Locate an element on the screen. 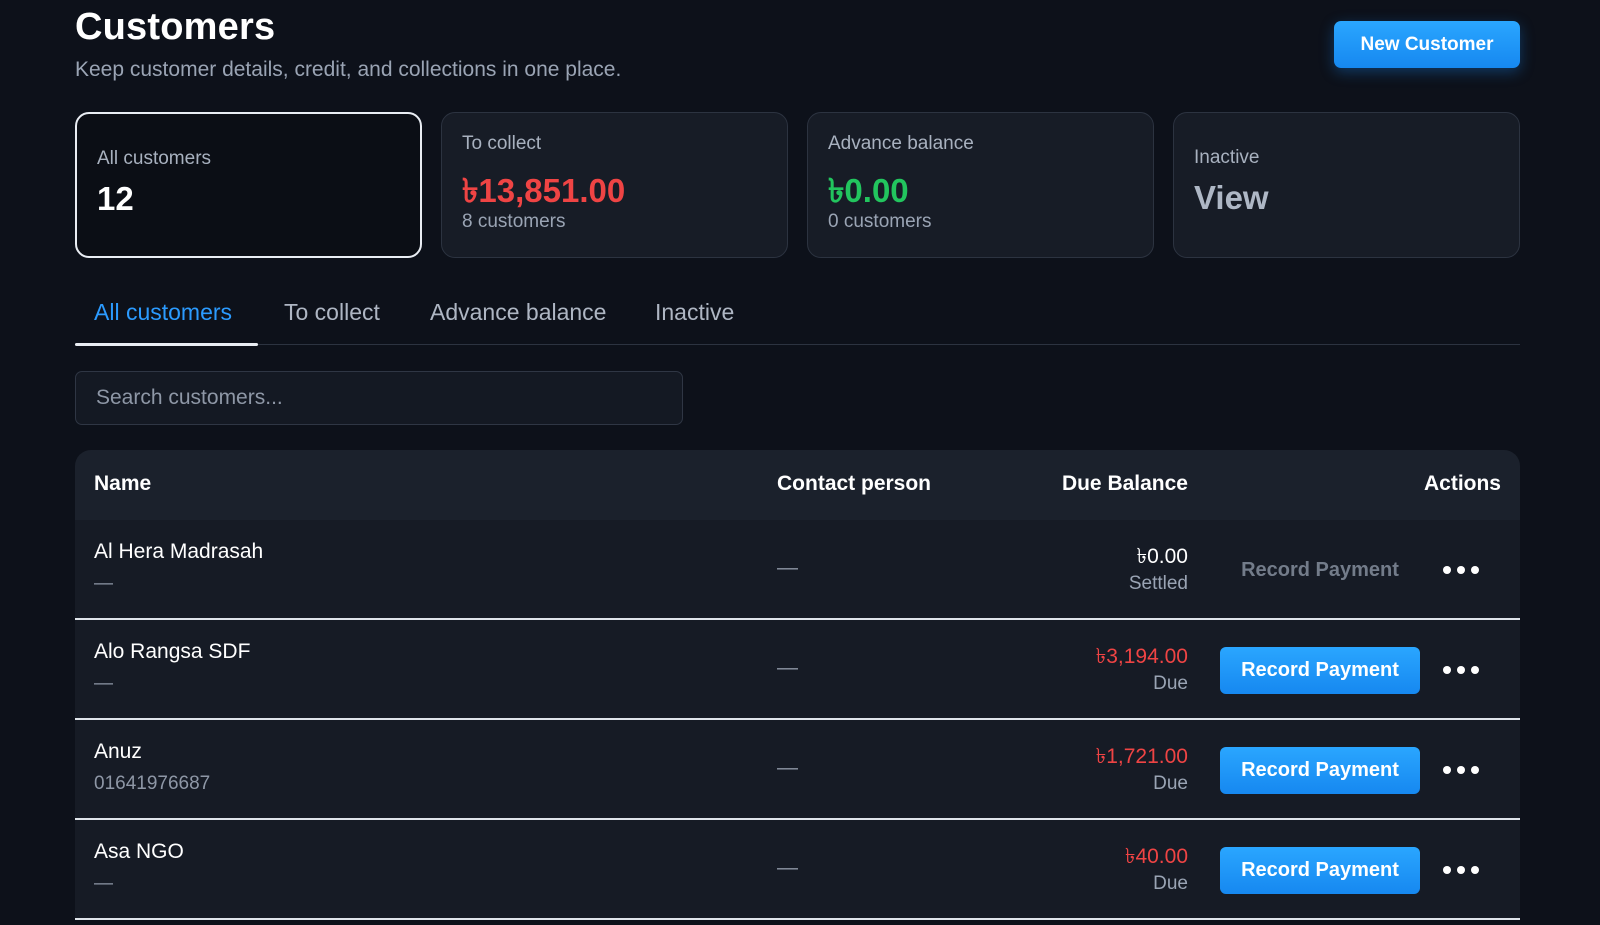 This screenshot has height=925, width=1600. due-balance-amount: ৳0.00 is located at coordinates (1162, 556).